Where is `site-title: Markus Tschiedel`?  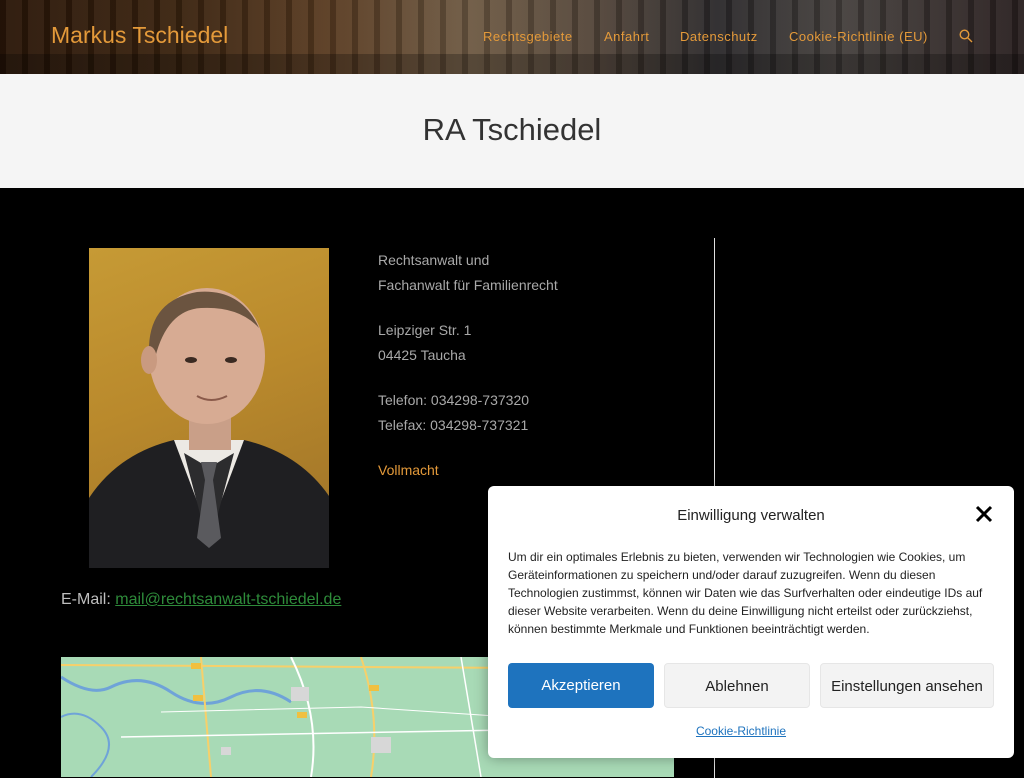 site-title: Markus Tschiedel is located at coordinates (139, 35).